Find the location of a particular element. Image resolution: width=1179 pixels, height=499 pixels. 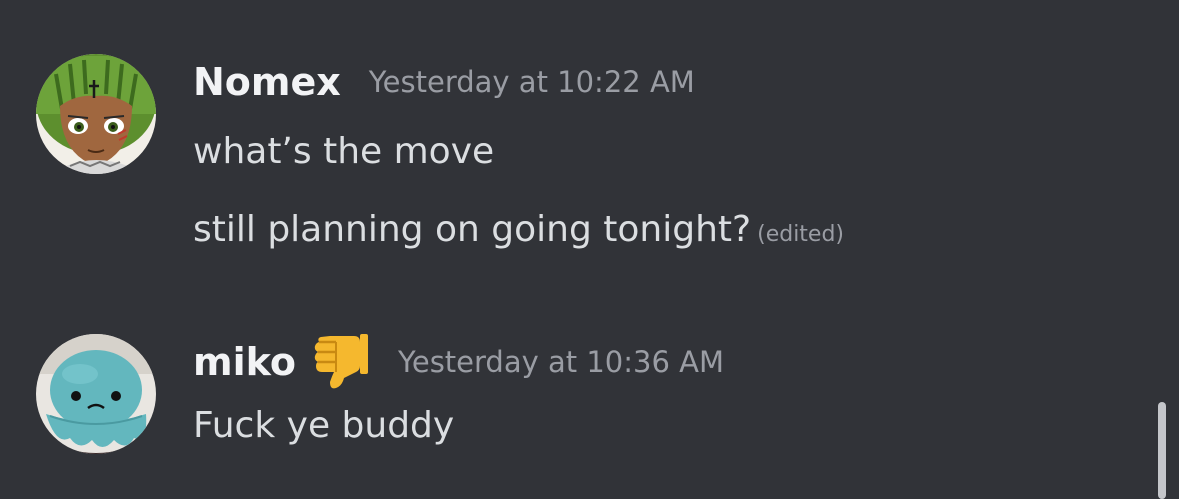

scrollbar-thumb is located at coordinates (1162, 450).